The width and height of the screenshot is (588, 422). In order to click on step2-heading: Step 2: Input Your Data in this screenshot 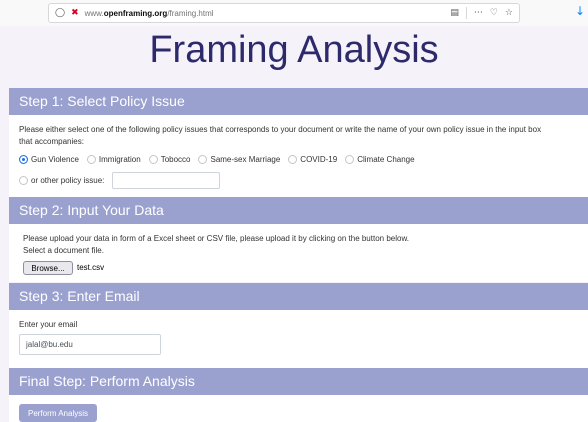, I will do `click(298, 210)`.